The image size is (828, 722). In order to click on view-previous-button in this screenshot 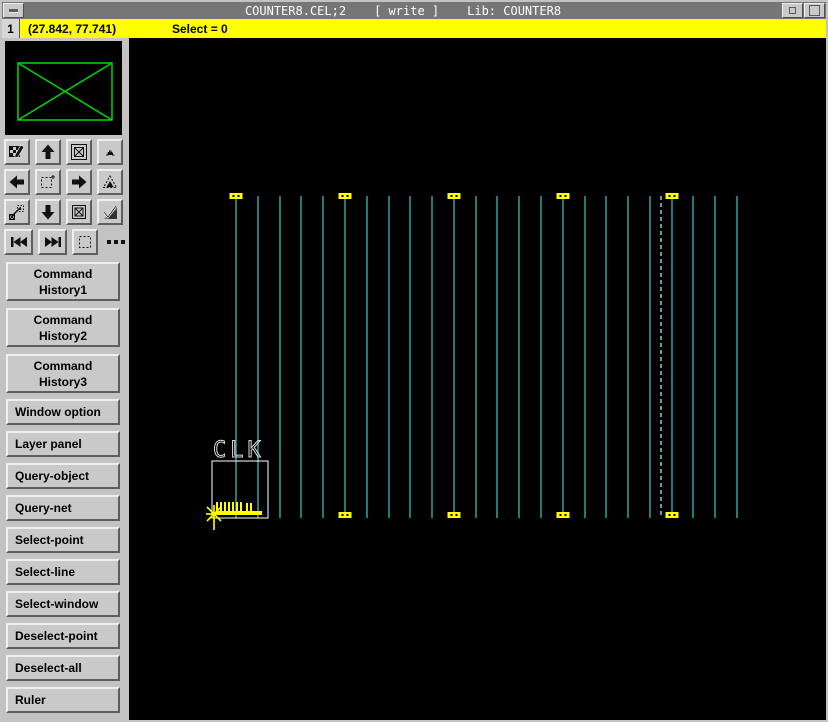, I will do `click(17, 212)`.